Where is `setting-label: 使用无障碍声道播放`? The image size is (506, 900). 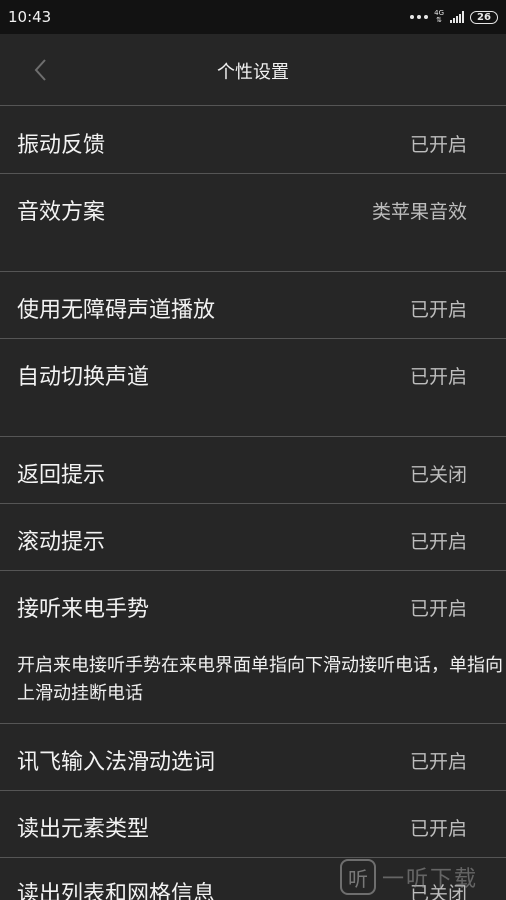 setting-label: 使用无障碍声道播放 is located at coordinates (116, 310).